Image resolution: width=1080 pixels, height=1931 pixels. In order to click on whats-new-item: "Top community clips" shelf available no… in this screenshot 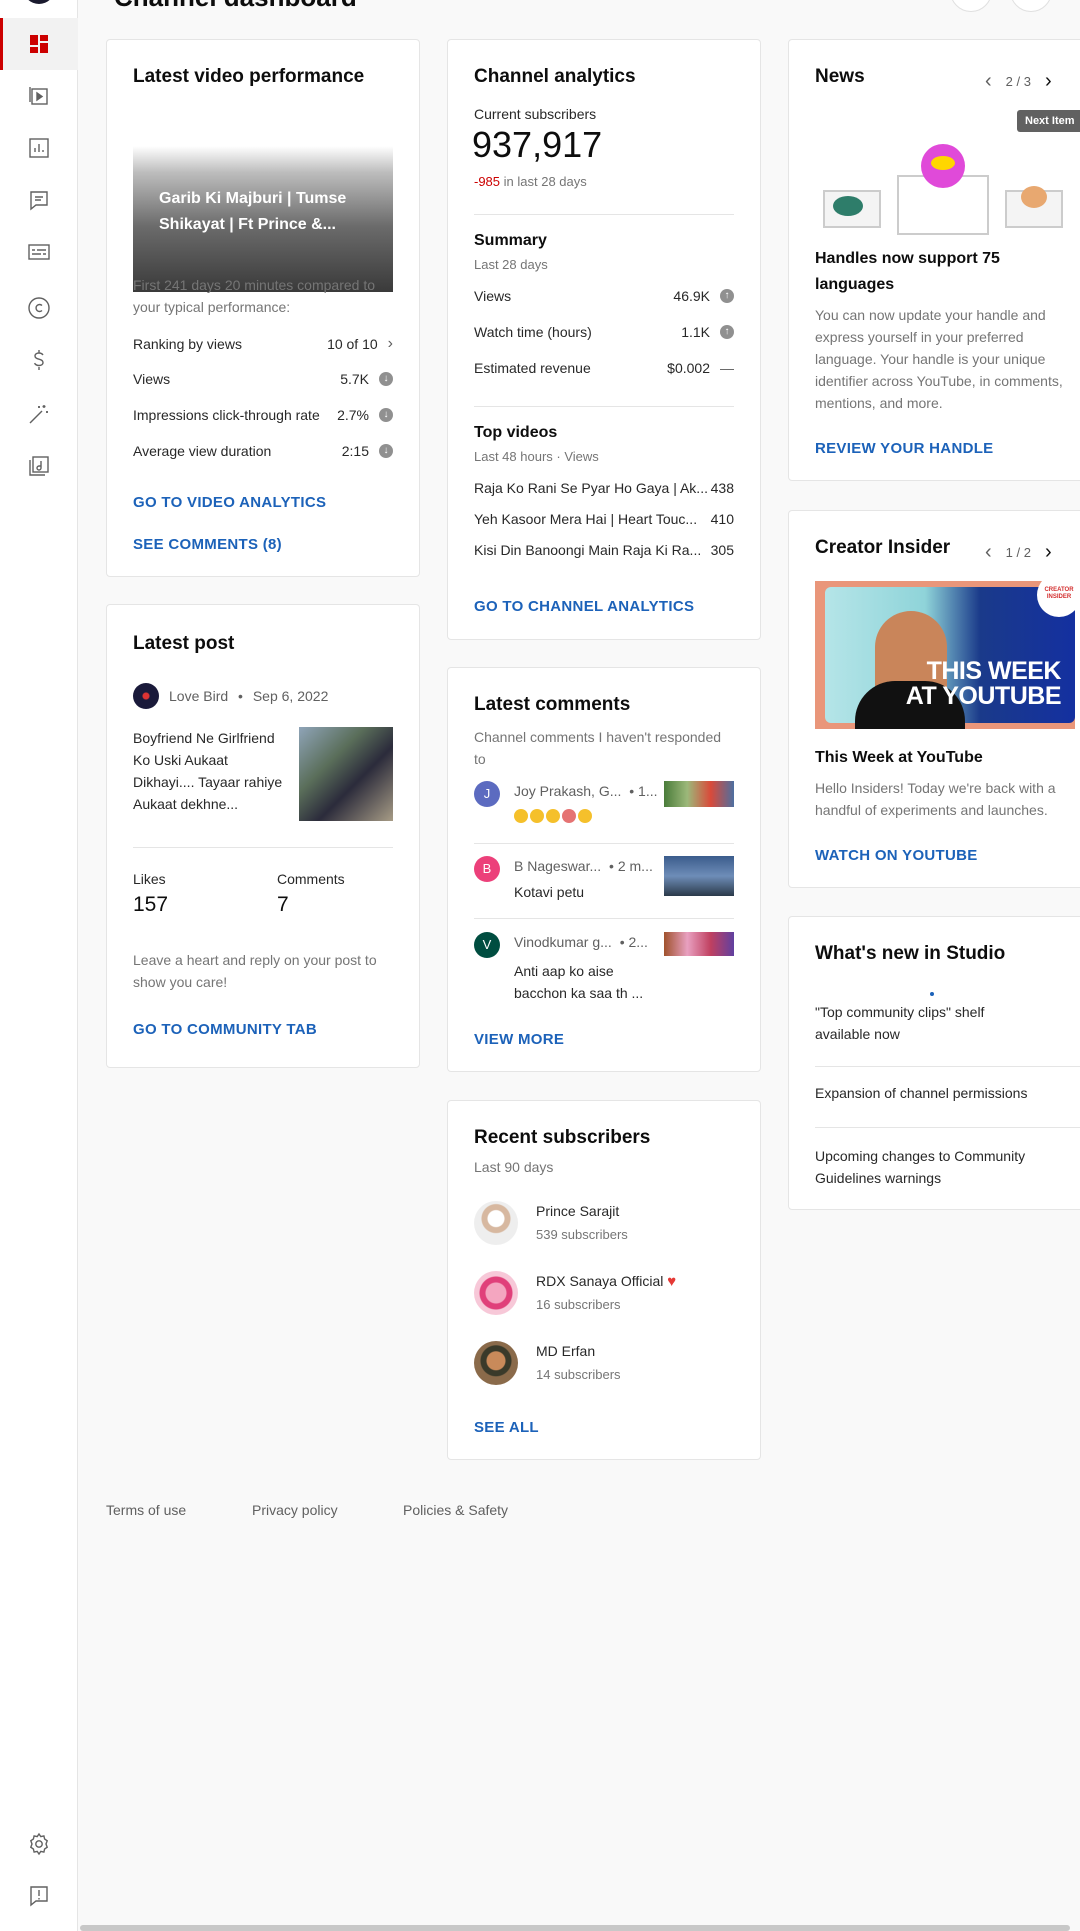, I will do `click(915, 1023)`.